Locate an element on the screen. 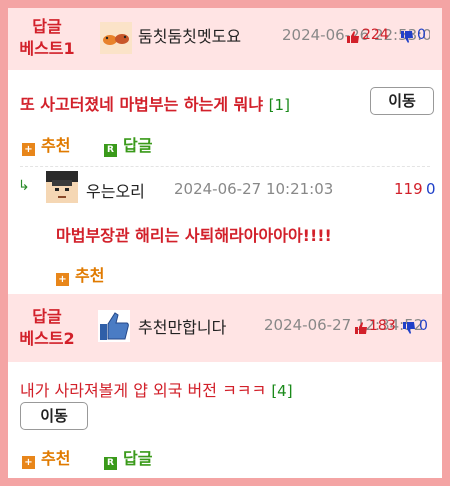 The height and width of the screenshot is (486, 450). best-reply-header-2: 답글 베스트2 추천만합니다 2024-06-27 12:34:52 183 0 is located at coordinates (225, 328).